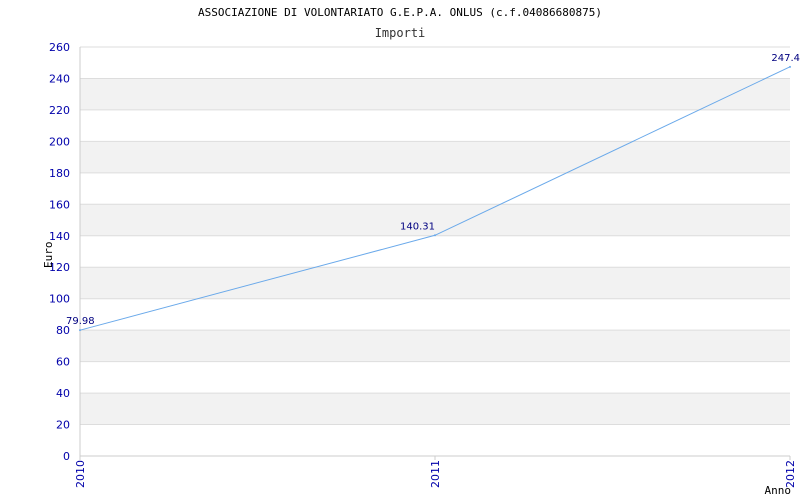 The image size is (800, 500). Describe the element at coordinates (59, 204) in the screenshot. I see `y-tick-label: 160` at that location.